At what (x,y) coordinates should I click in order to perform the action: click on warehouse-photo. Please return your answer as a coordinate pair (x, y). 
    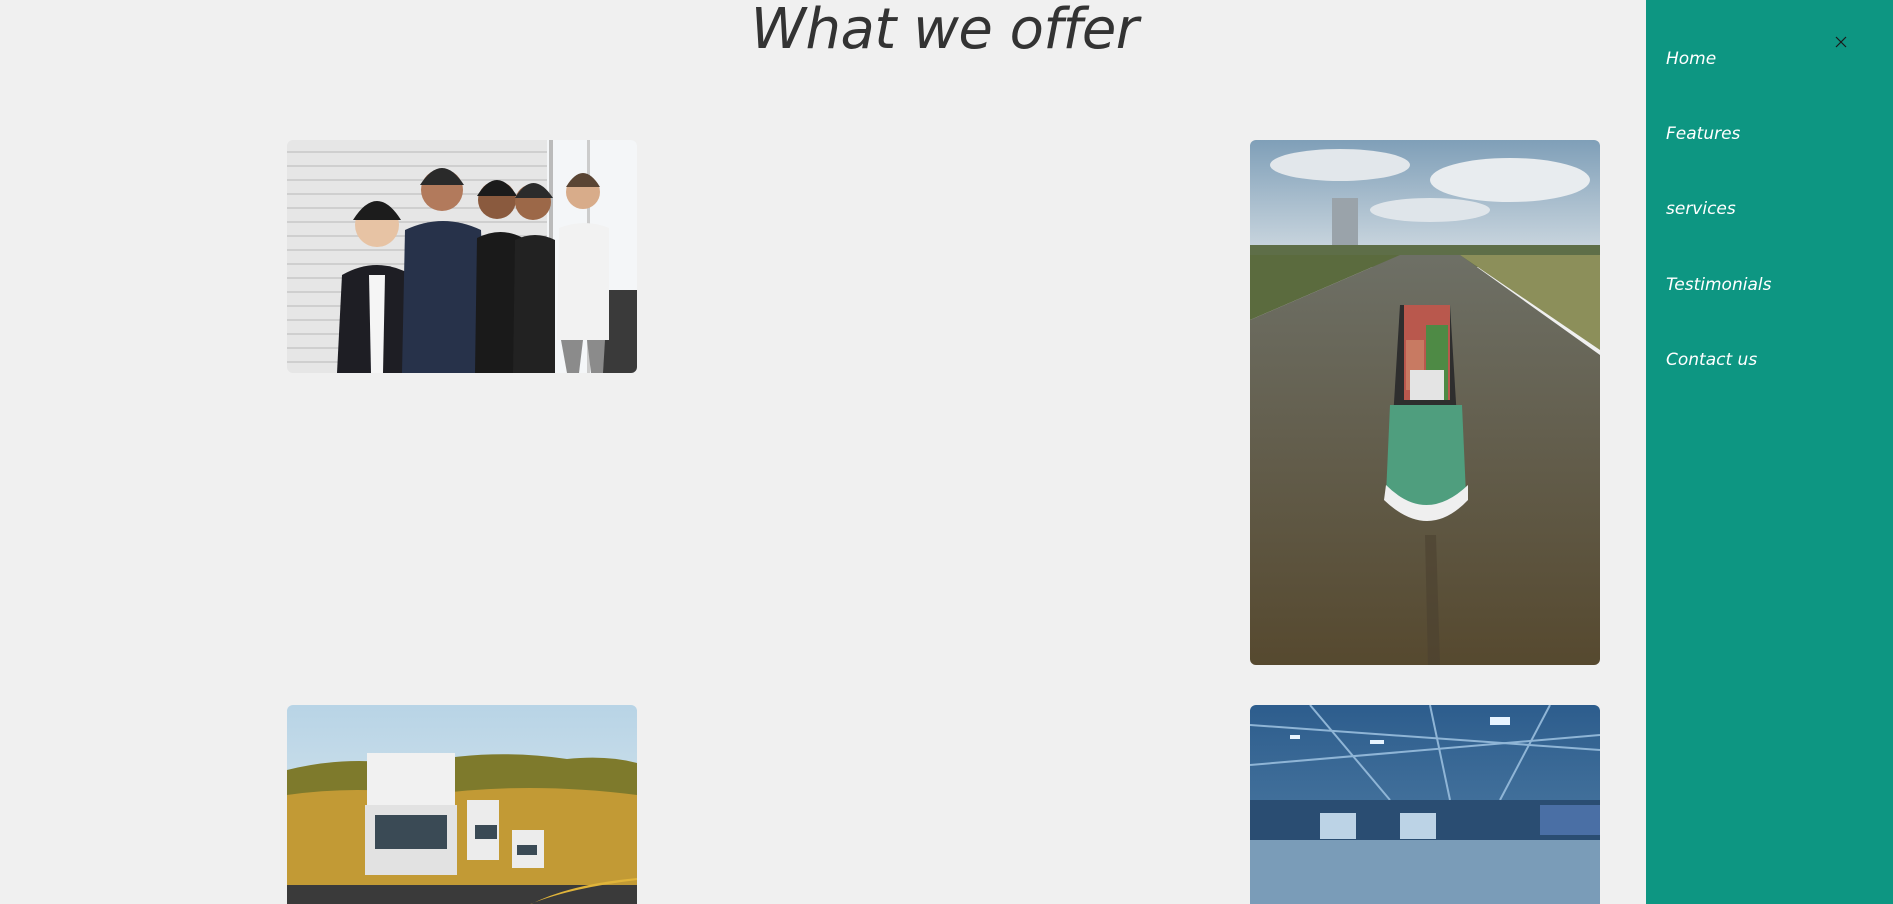
    Looking at the image, I should click on (1425, 804).